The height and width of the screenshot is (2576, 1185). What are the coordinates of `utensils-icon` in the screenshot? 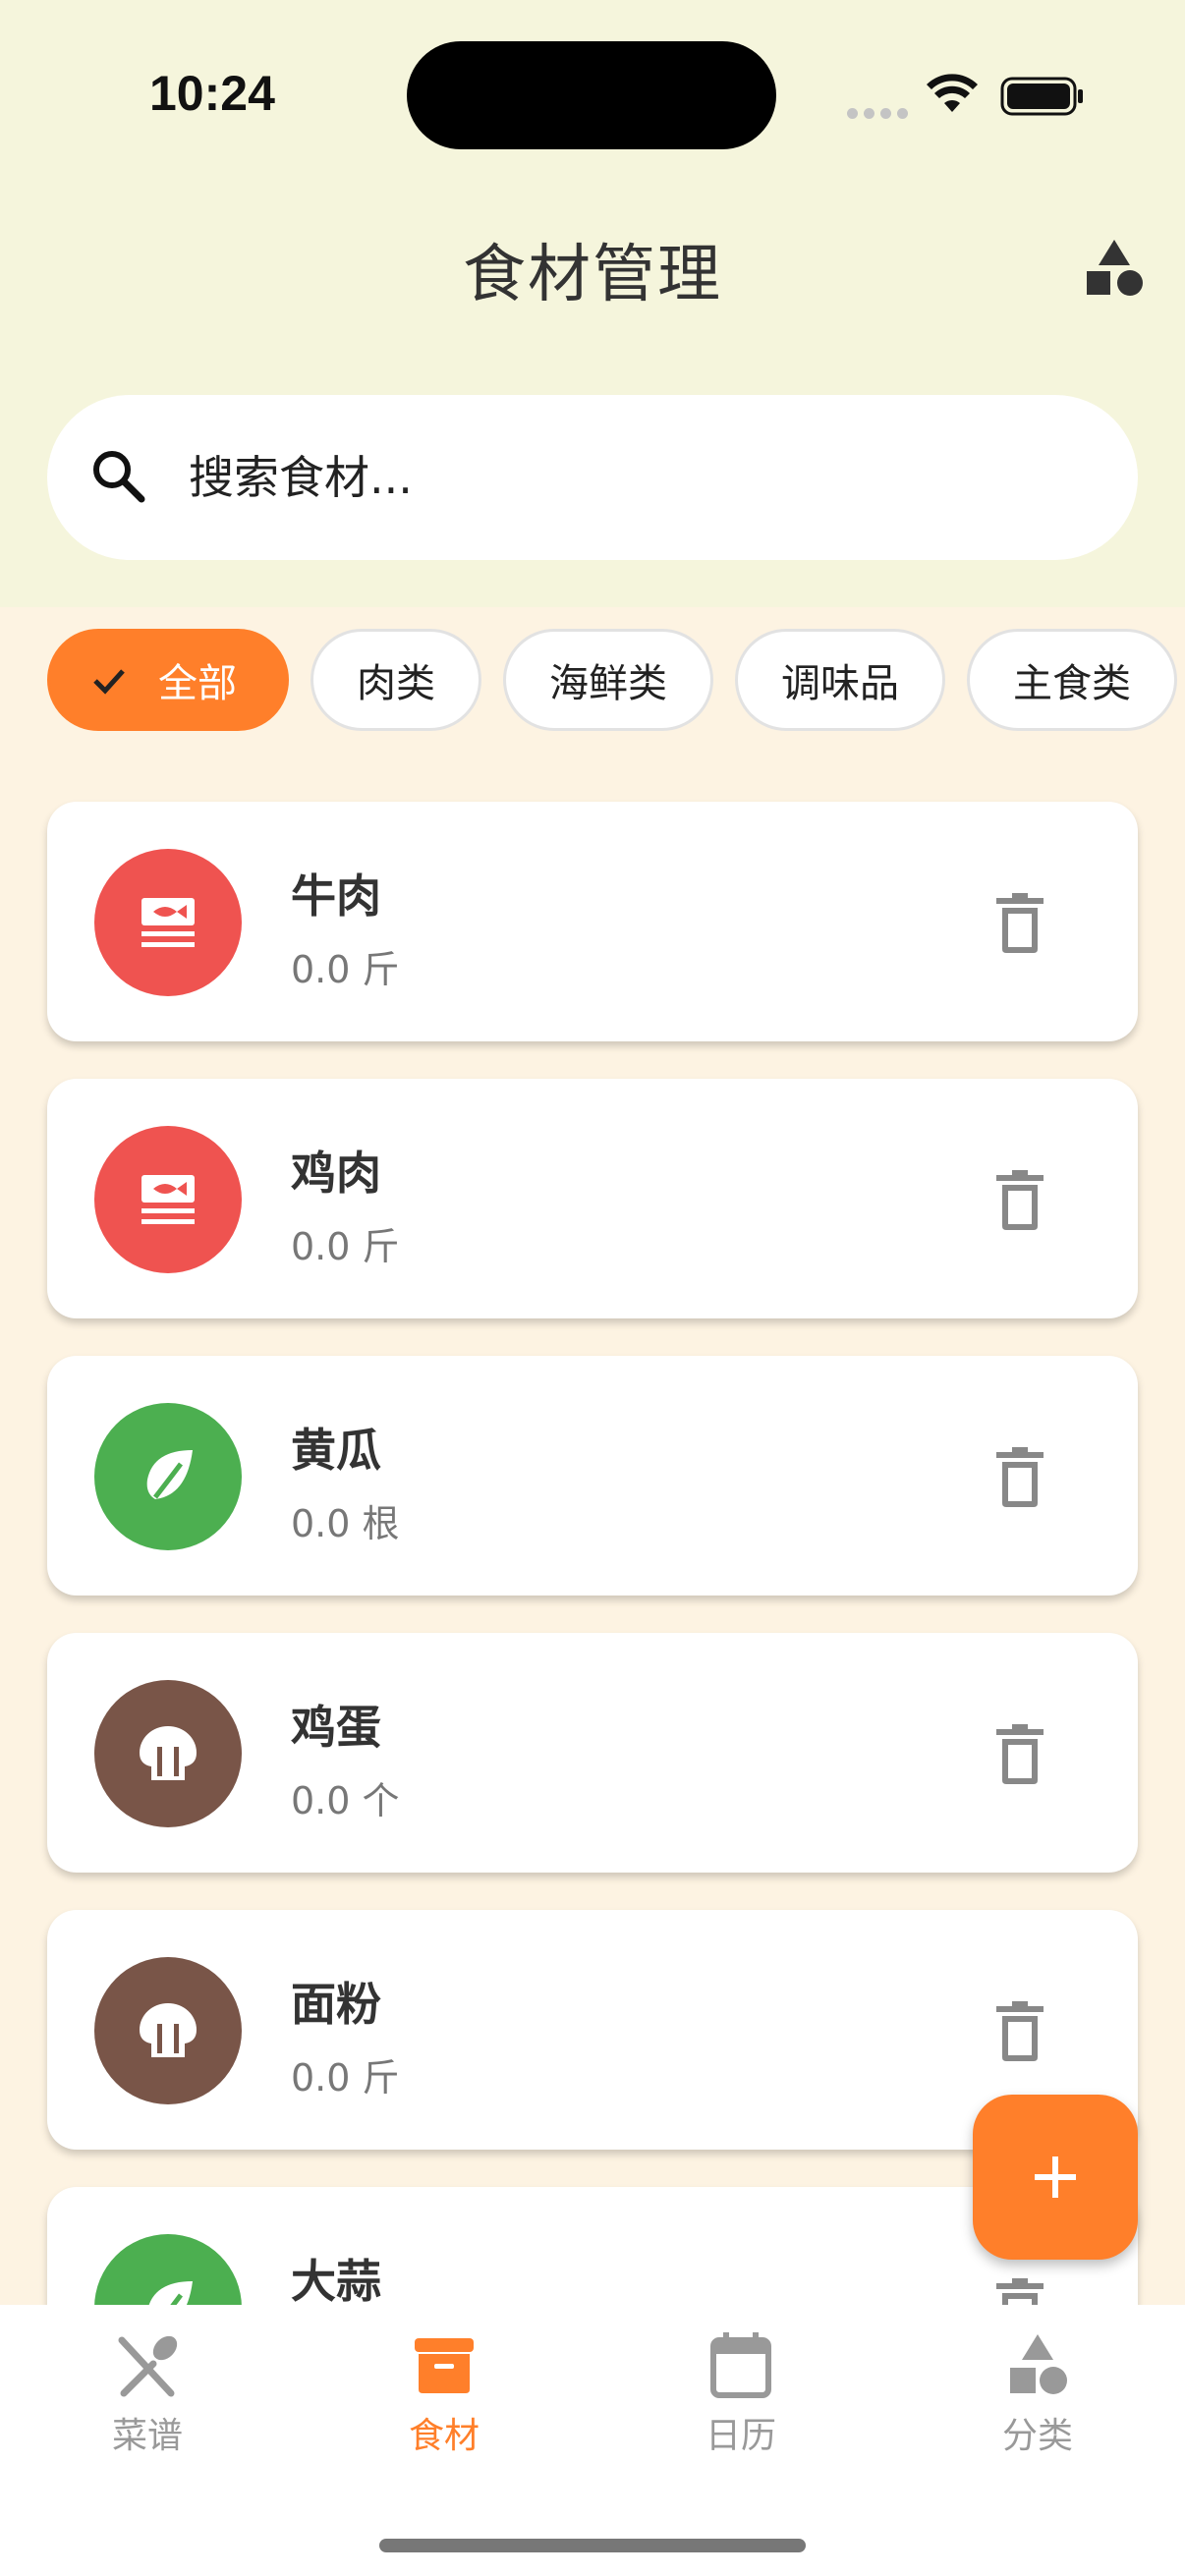 It's located at (148, 2366).